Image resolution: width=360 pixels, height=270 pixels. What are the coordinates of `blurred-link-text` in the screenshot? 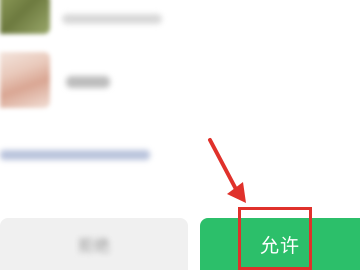 It's located at (75, 155).